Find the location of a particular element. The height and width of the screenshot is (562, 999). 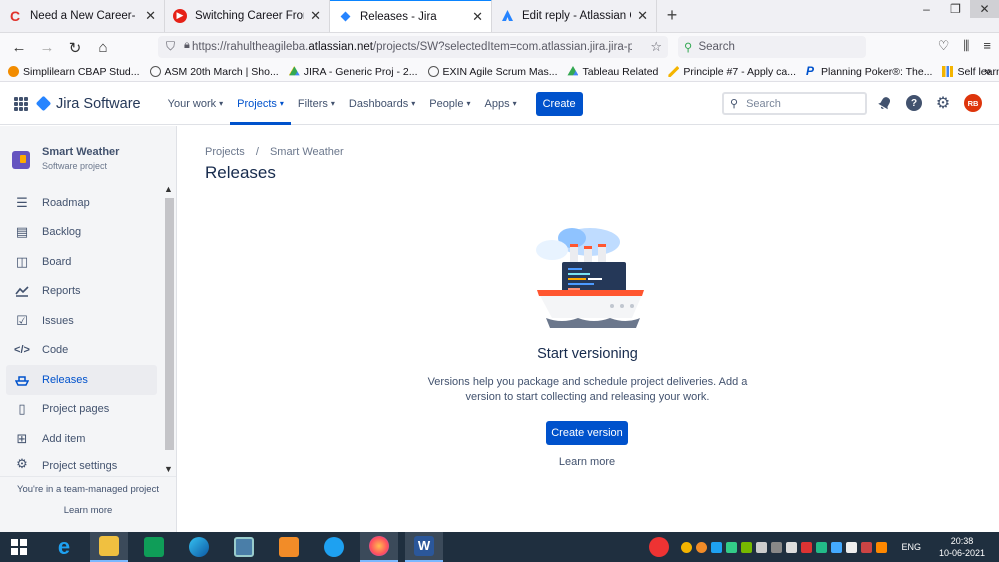

create-version-button: Create version is located at coordinates (587, 433).